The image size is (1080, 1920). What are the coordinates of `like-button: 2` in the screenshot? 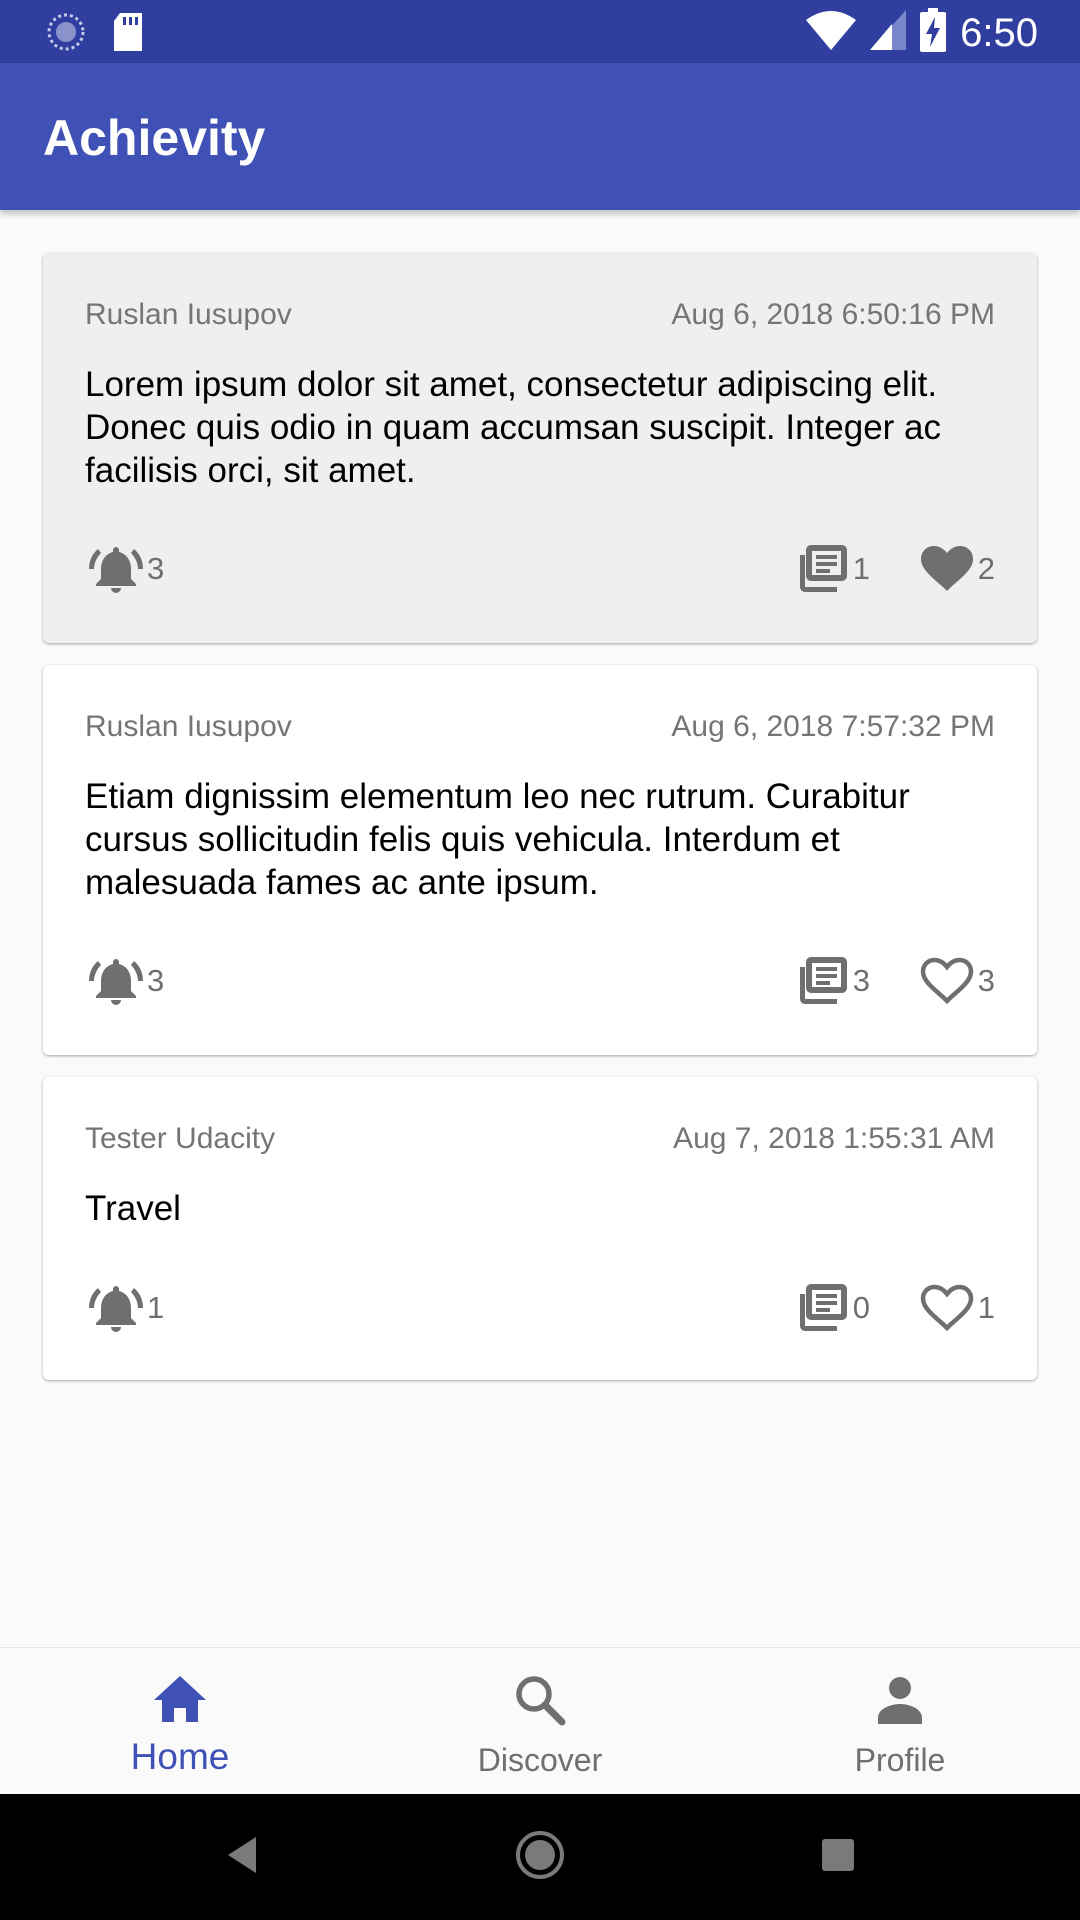 It's located at (956, 569).